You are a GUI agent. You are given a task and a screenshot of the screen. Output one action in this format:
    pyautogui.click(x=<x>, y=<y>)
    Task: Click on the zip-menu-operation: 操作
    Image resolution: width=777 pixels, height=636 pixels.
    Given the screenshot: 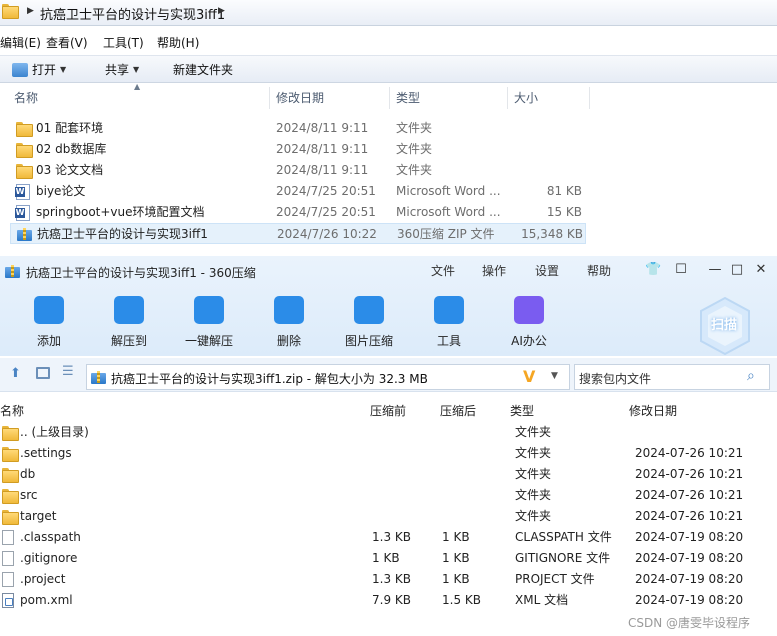 What is the action you would take?
    pyautogui.click(x=494, y=270)
    